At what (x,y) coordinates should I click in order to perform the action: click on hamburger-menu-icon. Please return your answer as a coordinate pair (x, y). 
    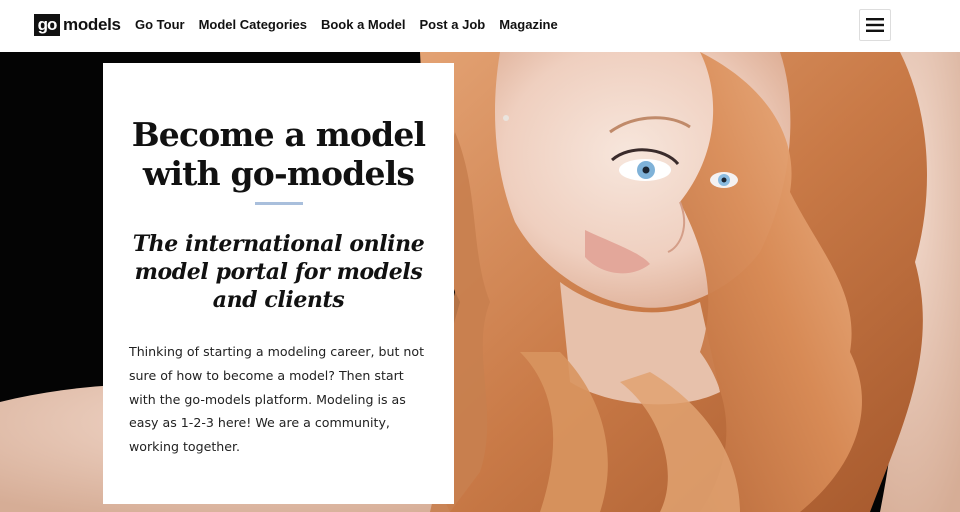
    Looking at the image, I should click on (875, 25).